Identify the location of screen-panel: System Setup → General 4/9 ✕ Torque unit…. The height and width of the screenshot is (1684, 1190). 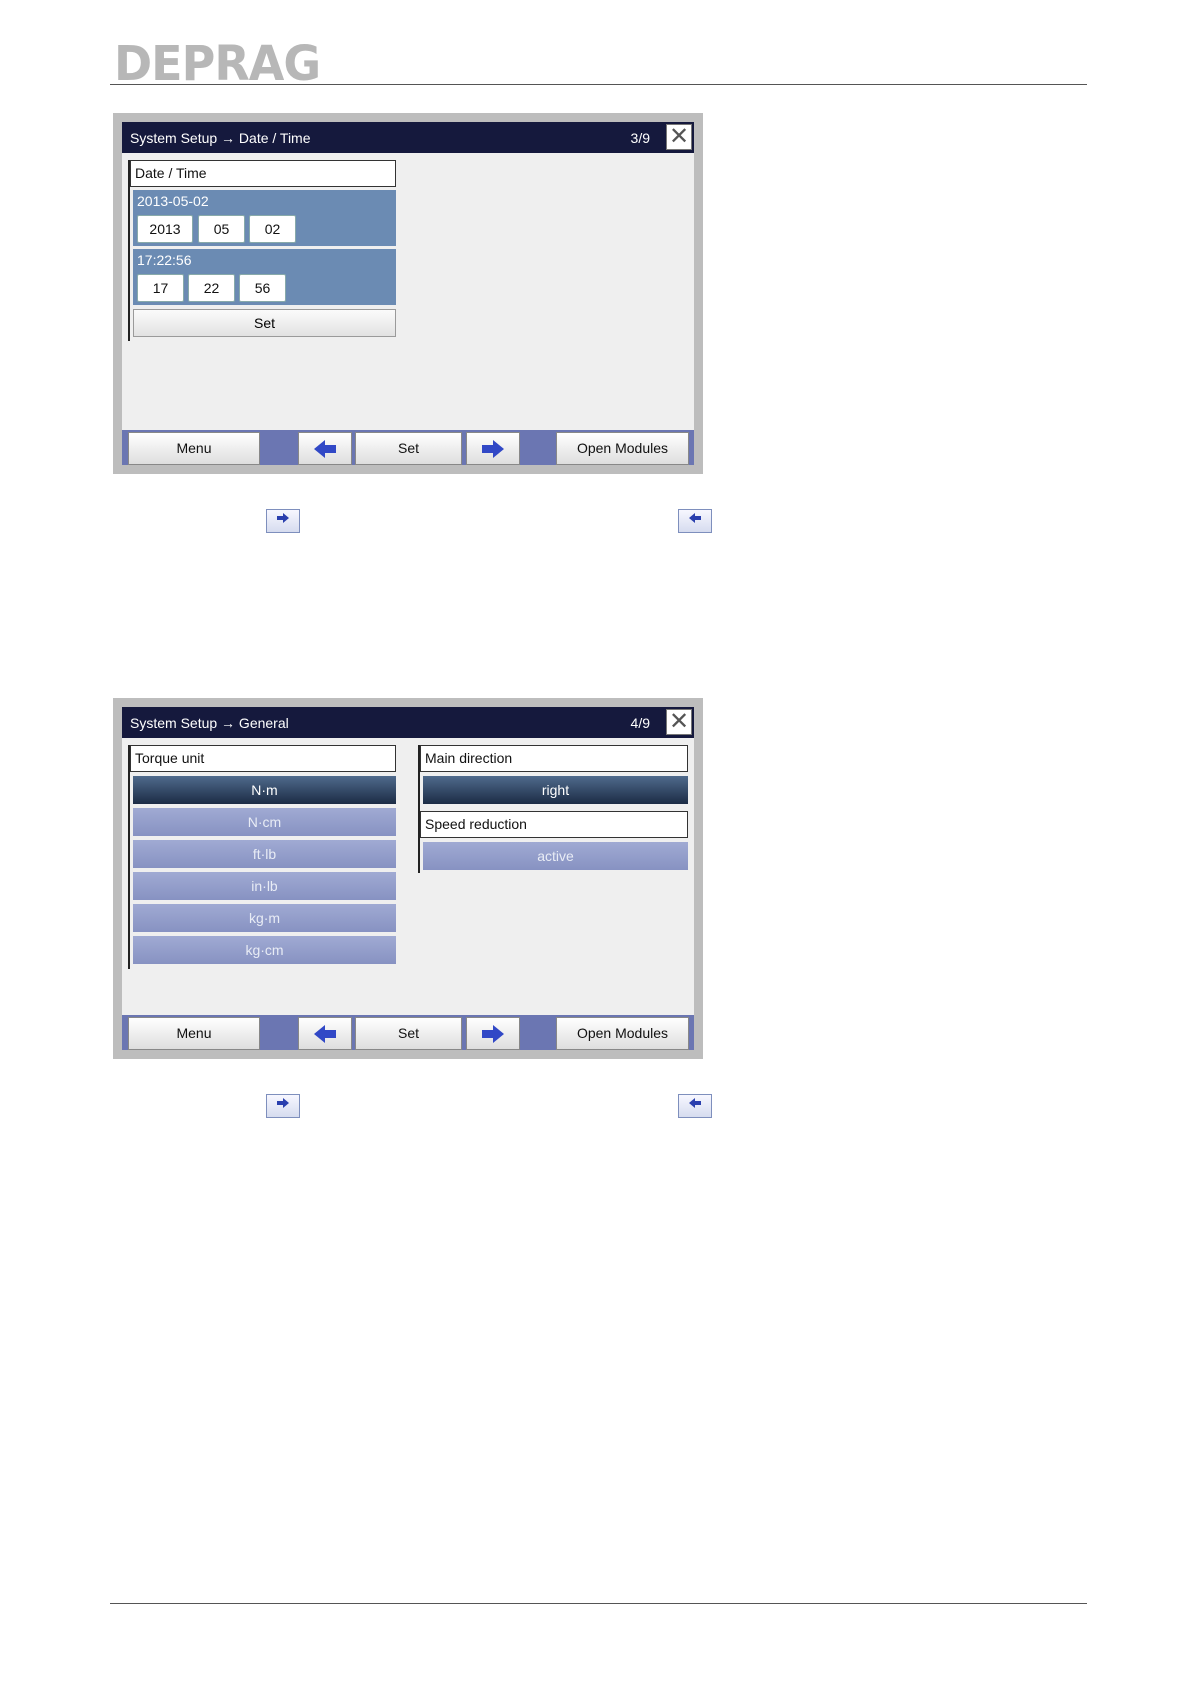
(408, 878).